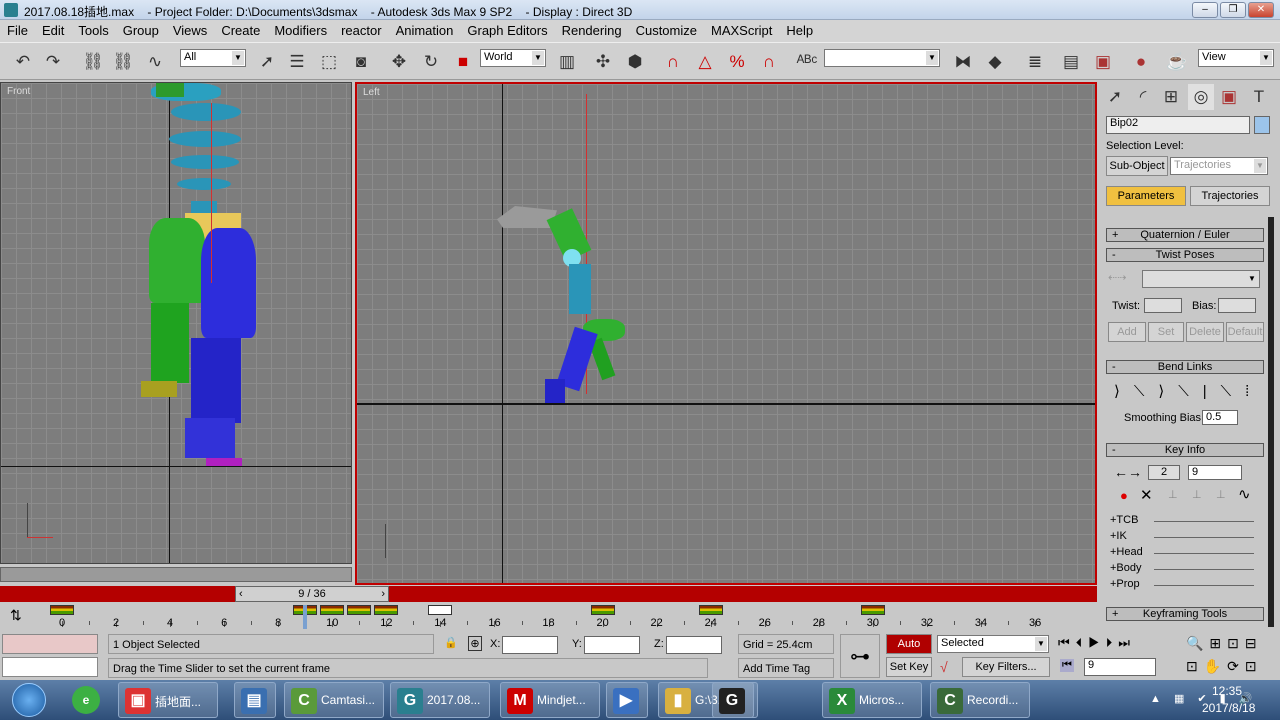  What do you see at coordinates (29, 700) in the screenshot?
I see `start-button` at bounding box center [29, 700].